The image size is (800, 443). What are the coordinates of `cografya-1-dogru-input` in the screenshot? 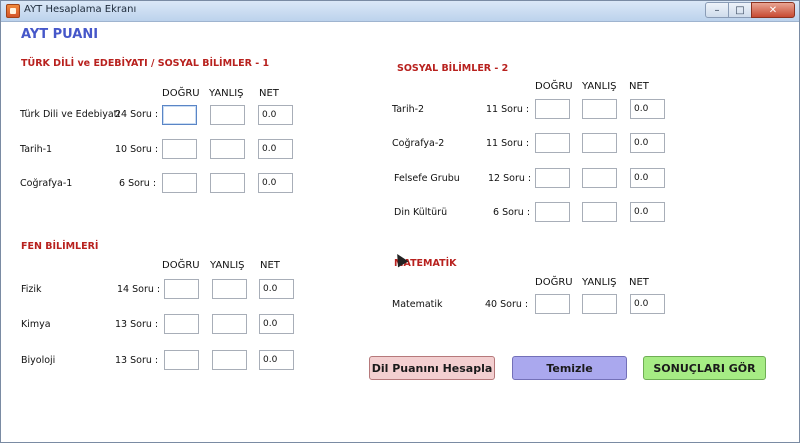 It's located at (179, 183).